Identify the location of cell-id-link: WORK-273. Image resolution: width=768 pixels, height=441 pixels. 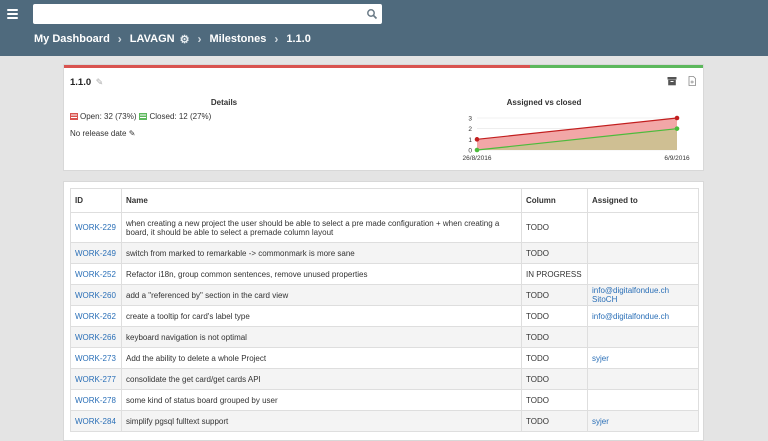
(95, 358).